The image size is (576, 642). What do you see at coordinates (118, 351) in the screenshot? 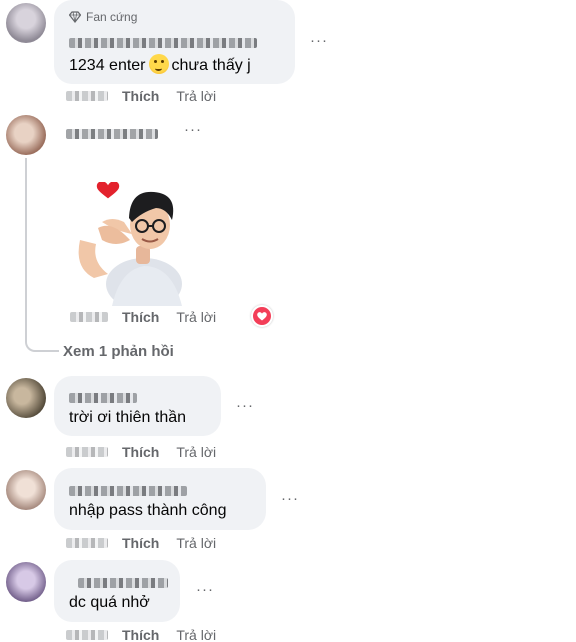
I see `view-replies-link: Xem 1 phản hồi` at bounding box center [118, 351].